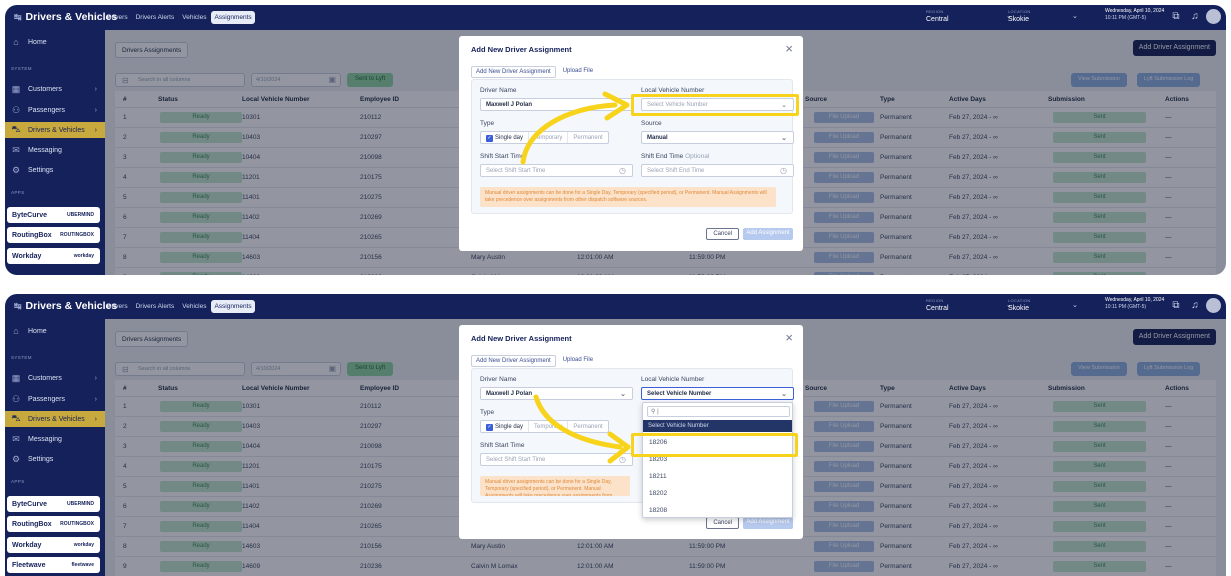 This screenshot has height=576, width=1231. I want to click on dropdown-option: 18202, so click(717, 493).